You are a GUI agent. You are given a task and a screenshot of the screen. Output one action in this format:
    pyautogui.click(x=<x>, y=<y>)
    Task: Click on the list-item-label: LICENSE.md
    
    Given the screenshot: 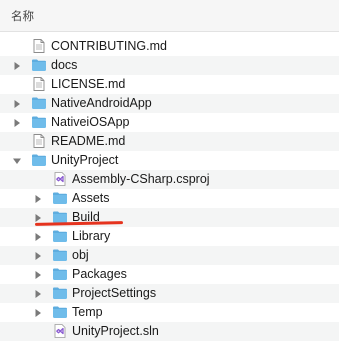 What is the action you would take?
    pyautogui.click(x=88, y=84)
    